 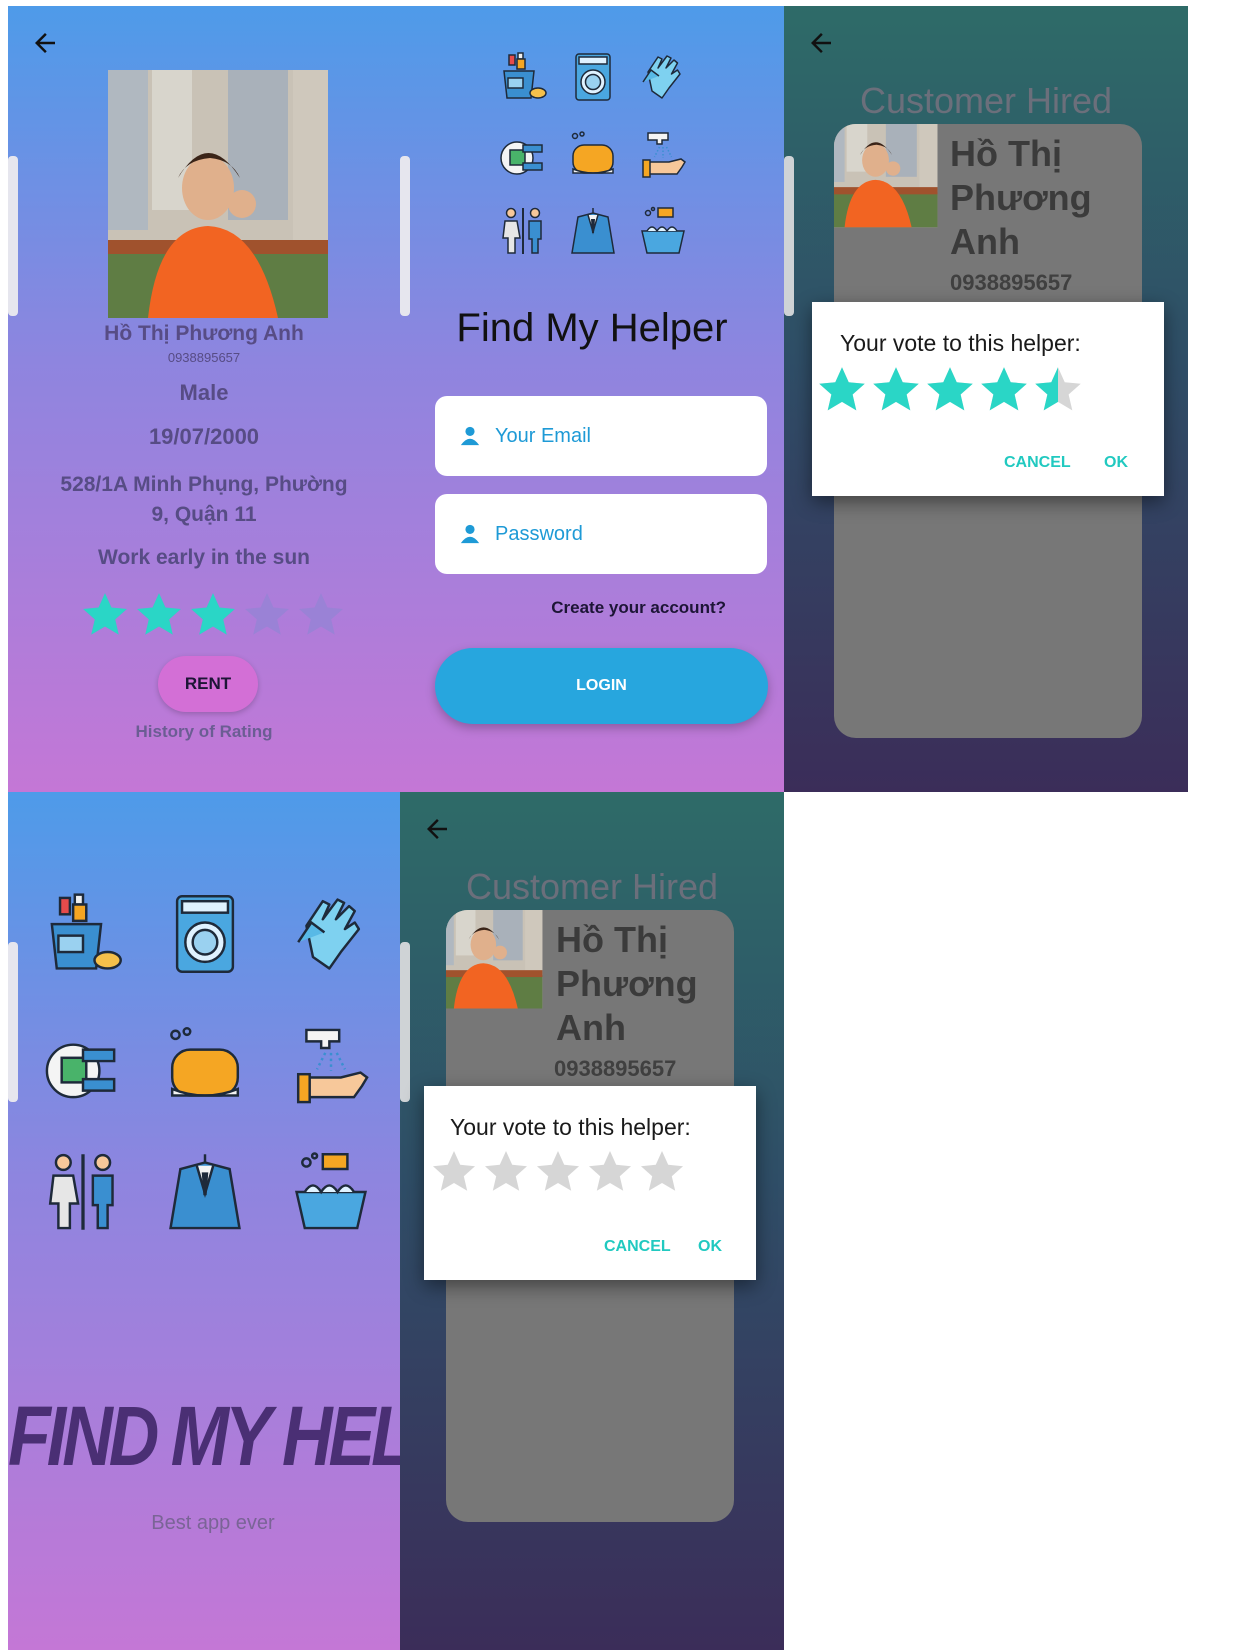 What do you see at coordinates (204, 557) in the screenshot?
I see `helper-description: Work early in the sun` at bounding box center [204, 557].